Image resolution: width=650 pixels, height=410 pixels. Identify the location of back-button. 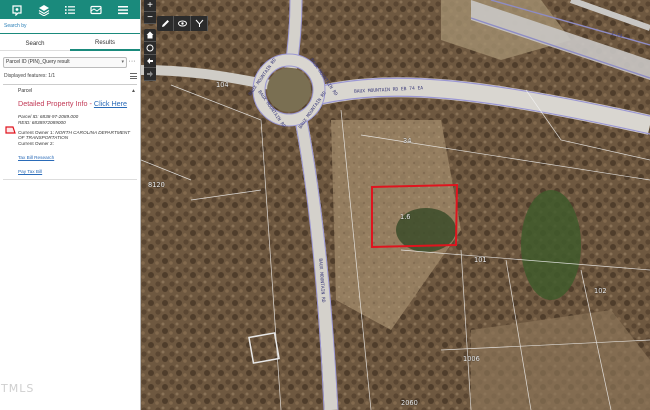
(150, 61).